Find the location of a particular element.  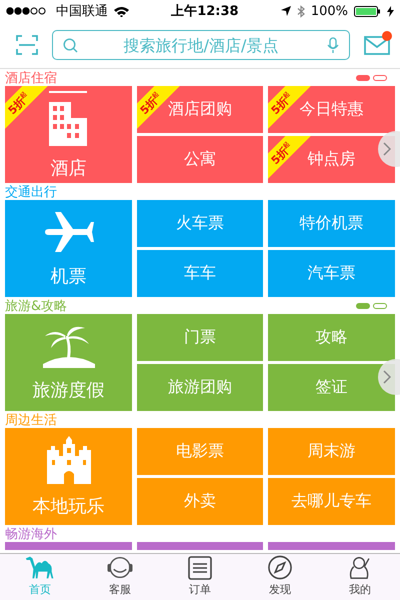

section-title: 交通出行 is located at coordinates (31, 192).